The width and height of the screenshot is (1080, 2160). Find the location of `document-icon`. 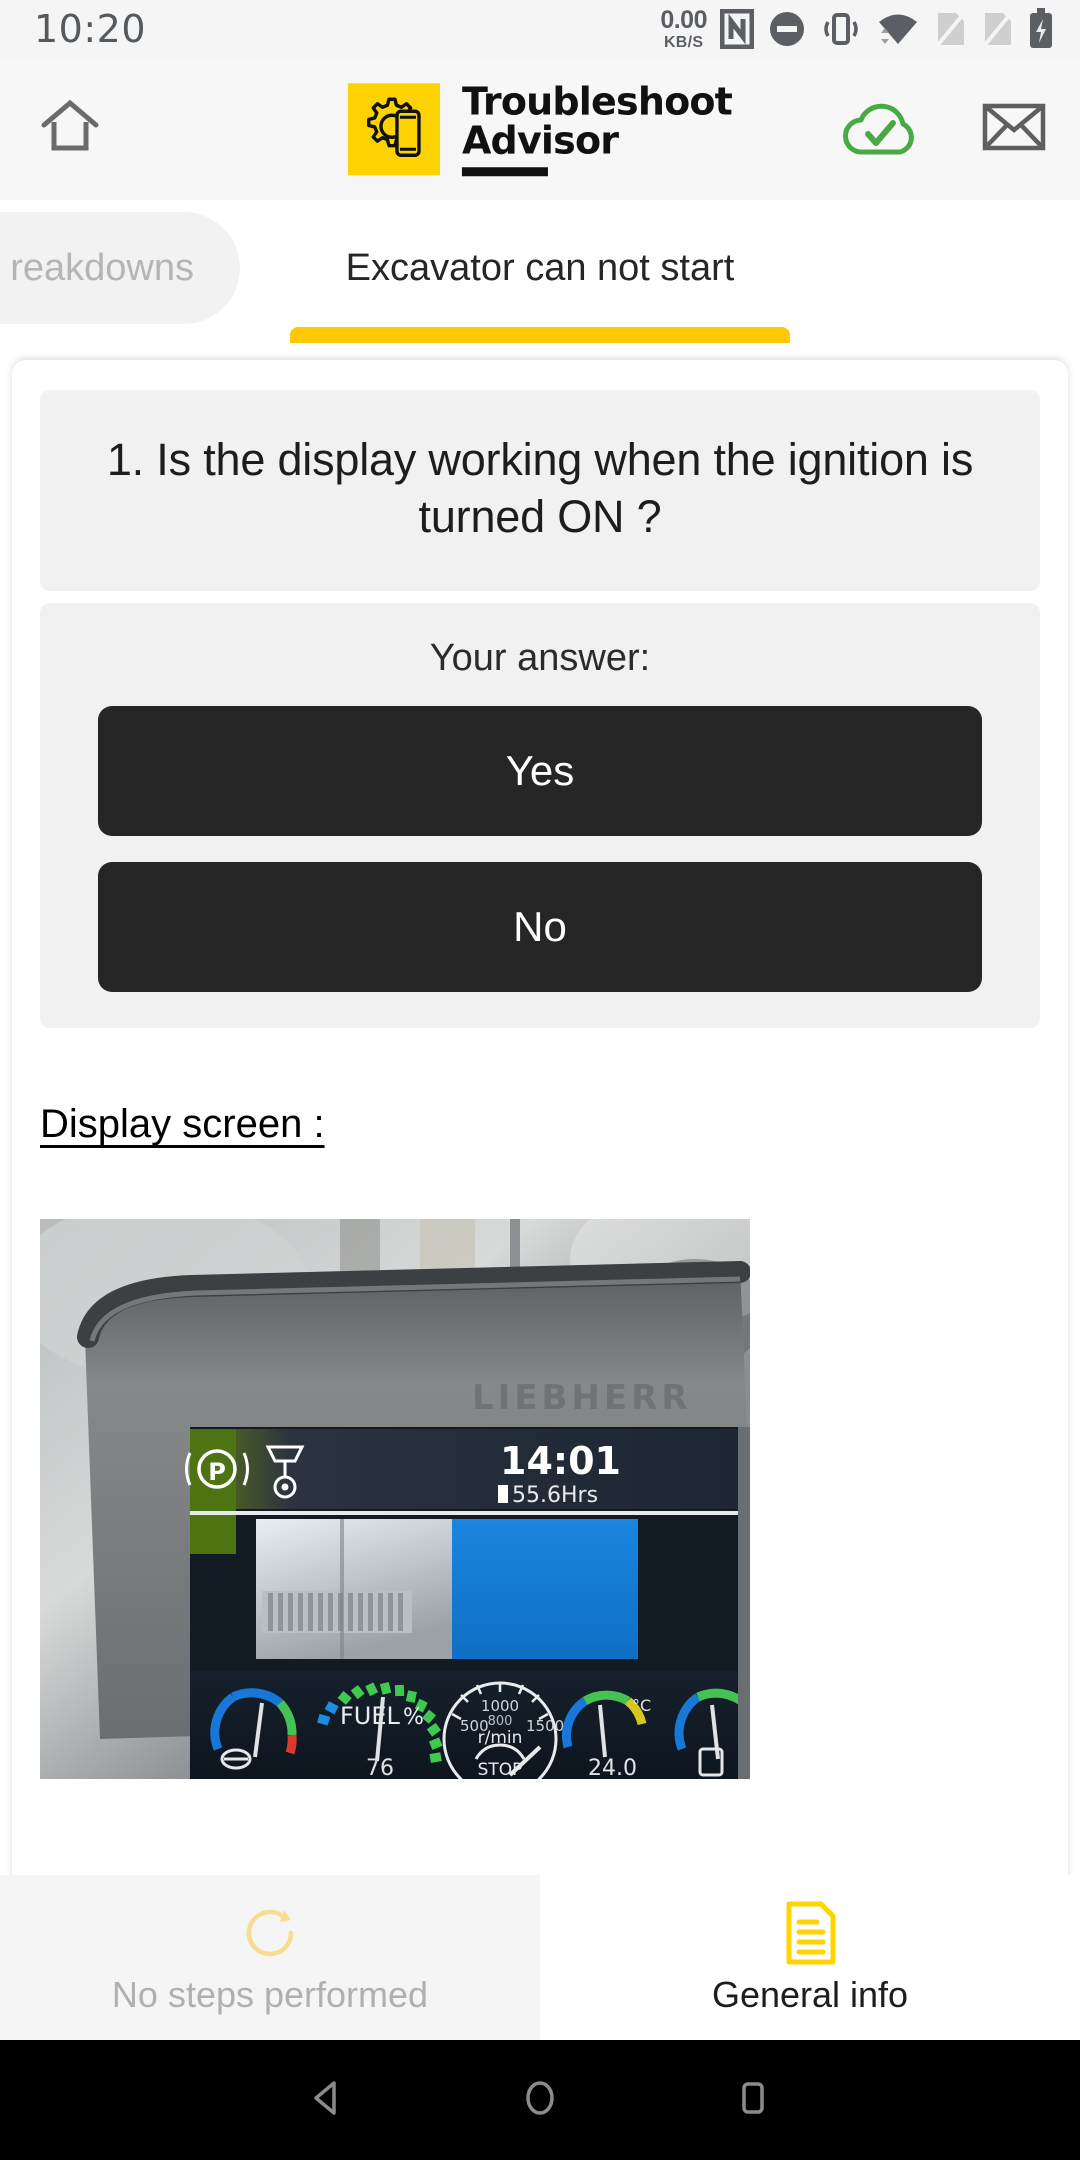

document-icon is located at coordinates (810, 1933).